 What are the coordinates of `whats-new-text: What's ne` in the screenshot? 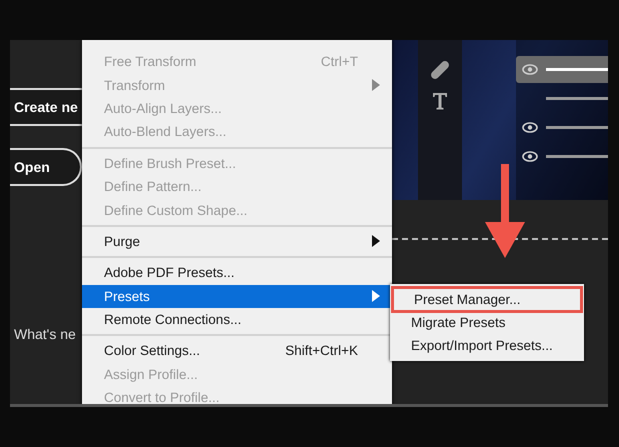 It's located at (45, 334).